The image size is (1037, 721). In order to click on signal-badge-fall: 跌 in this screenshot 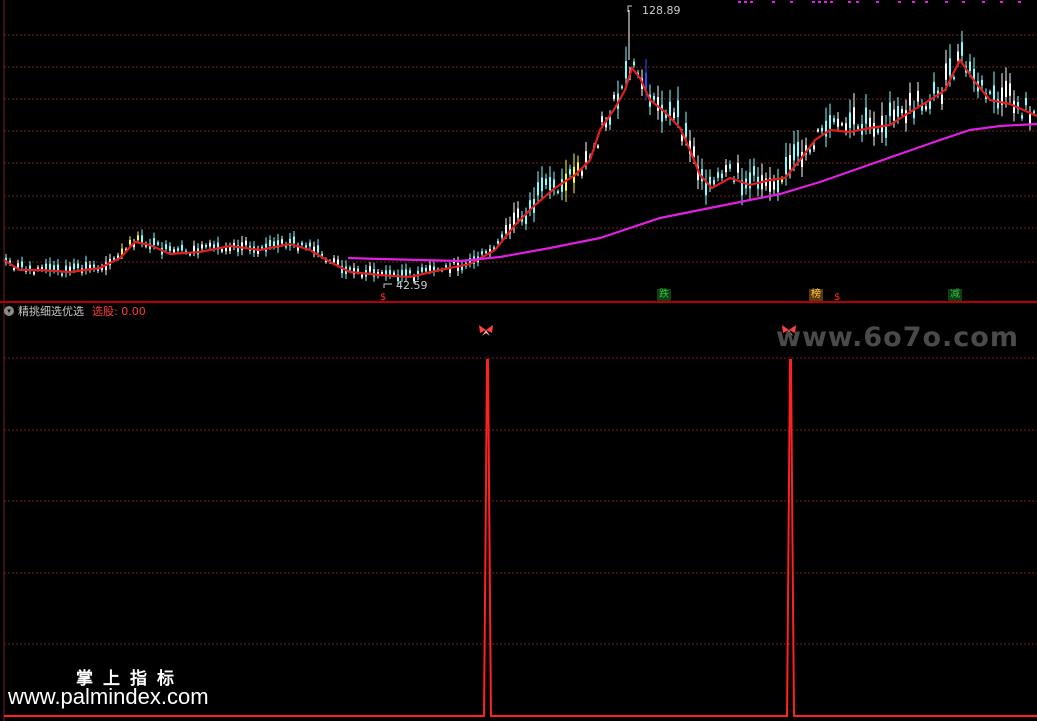, I will do `click(664, 295)`.